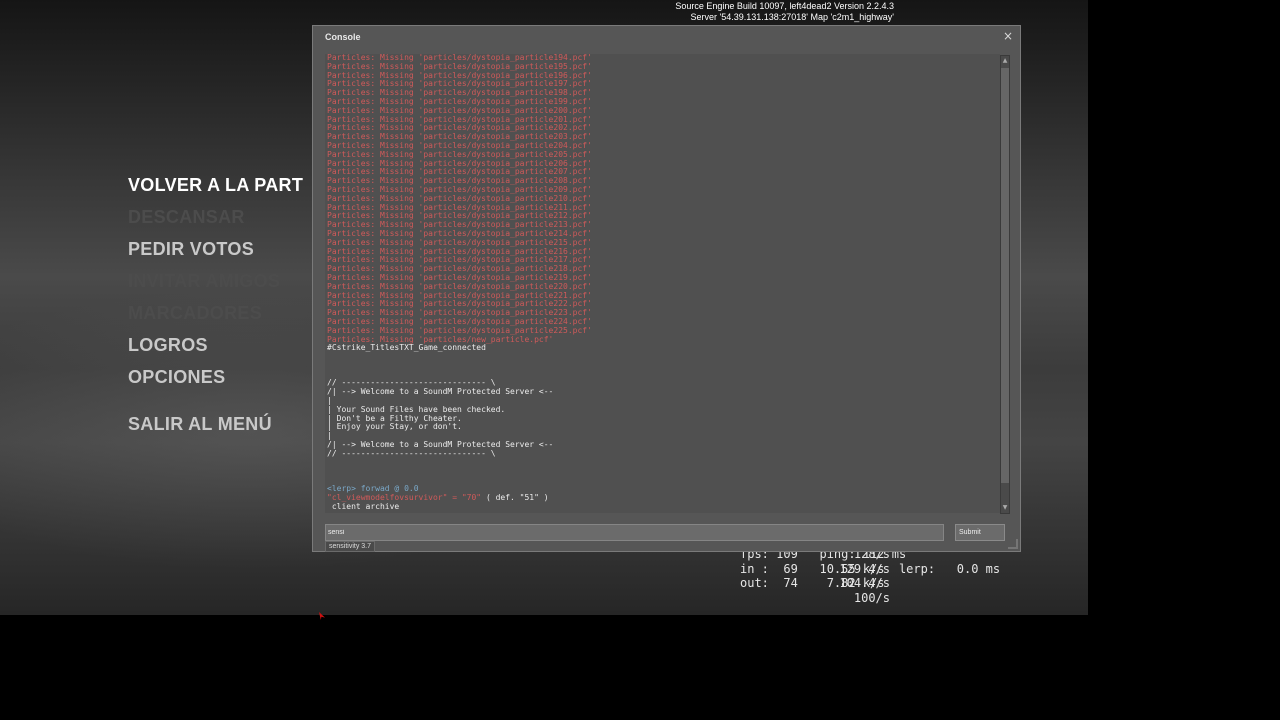  What do you see at coordinates (343, 37) in the screenshot?
I see `console-title: Console` at bounding box center [343, 37].